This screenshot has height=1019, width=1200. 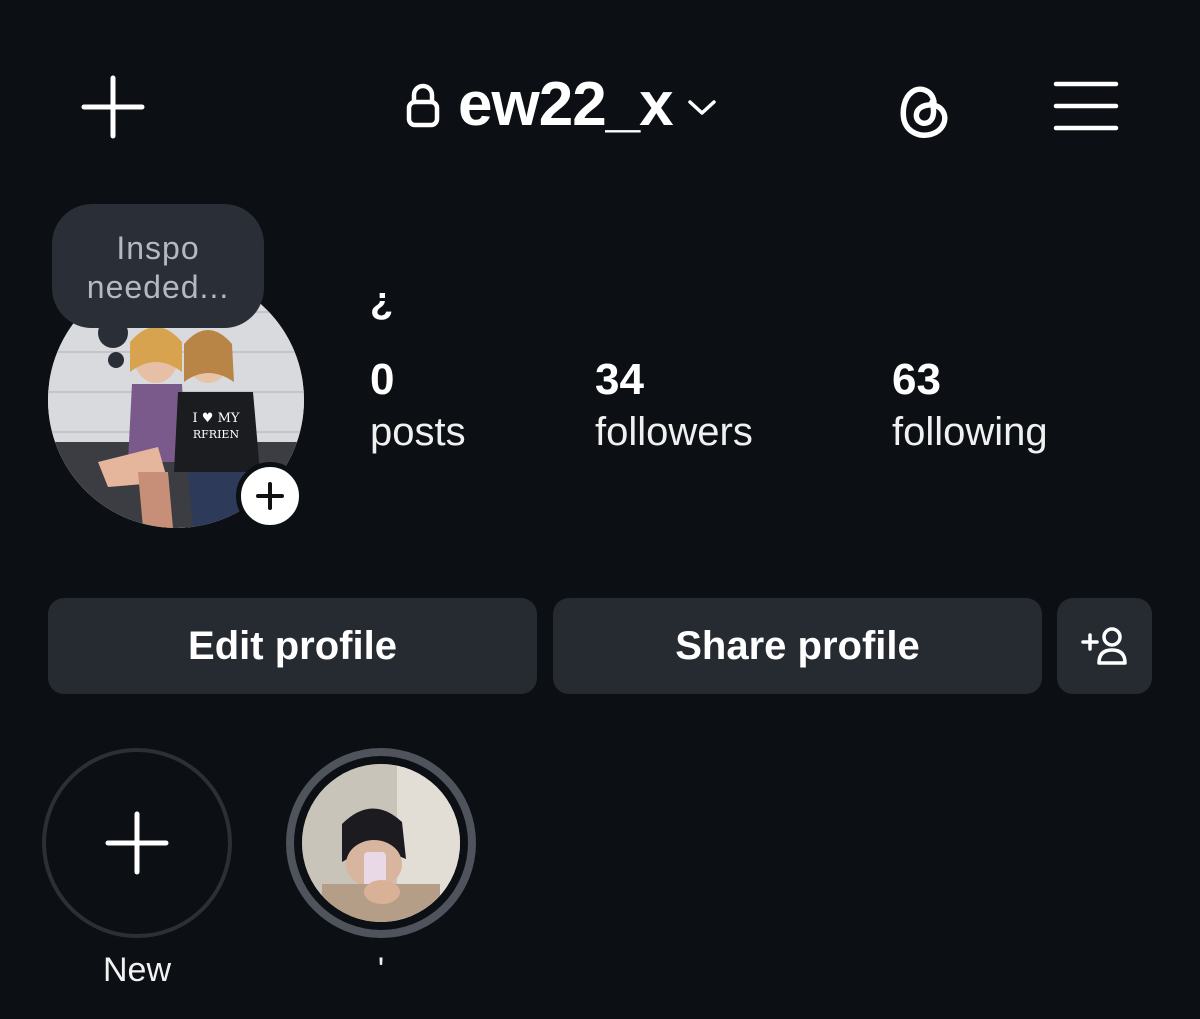 I want to click on lock-icon, so click(x=423, y=105).